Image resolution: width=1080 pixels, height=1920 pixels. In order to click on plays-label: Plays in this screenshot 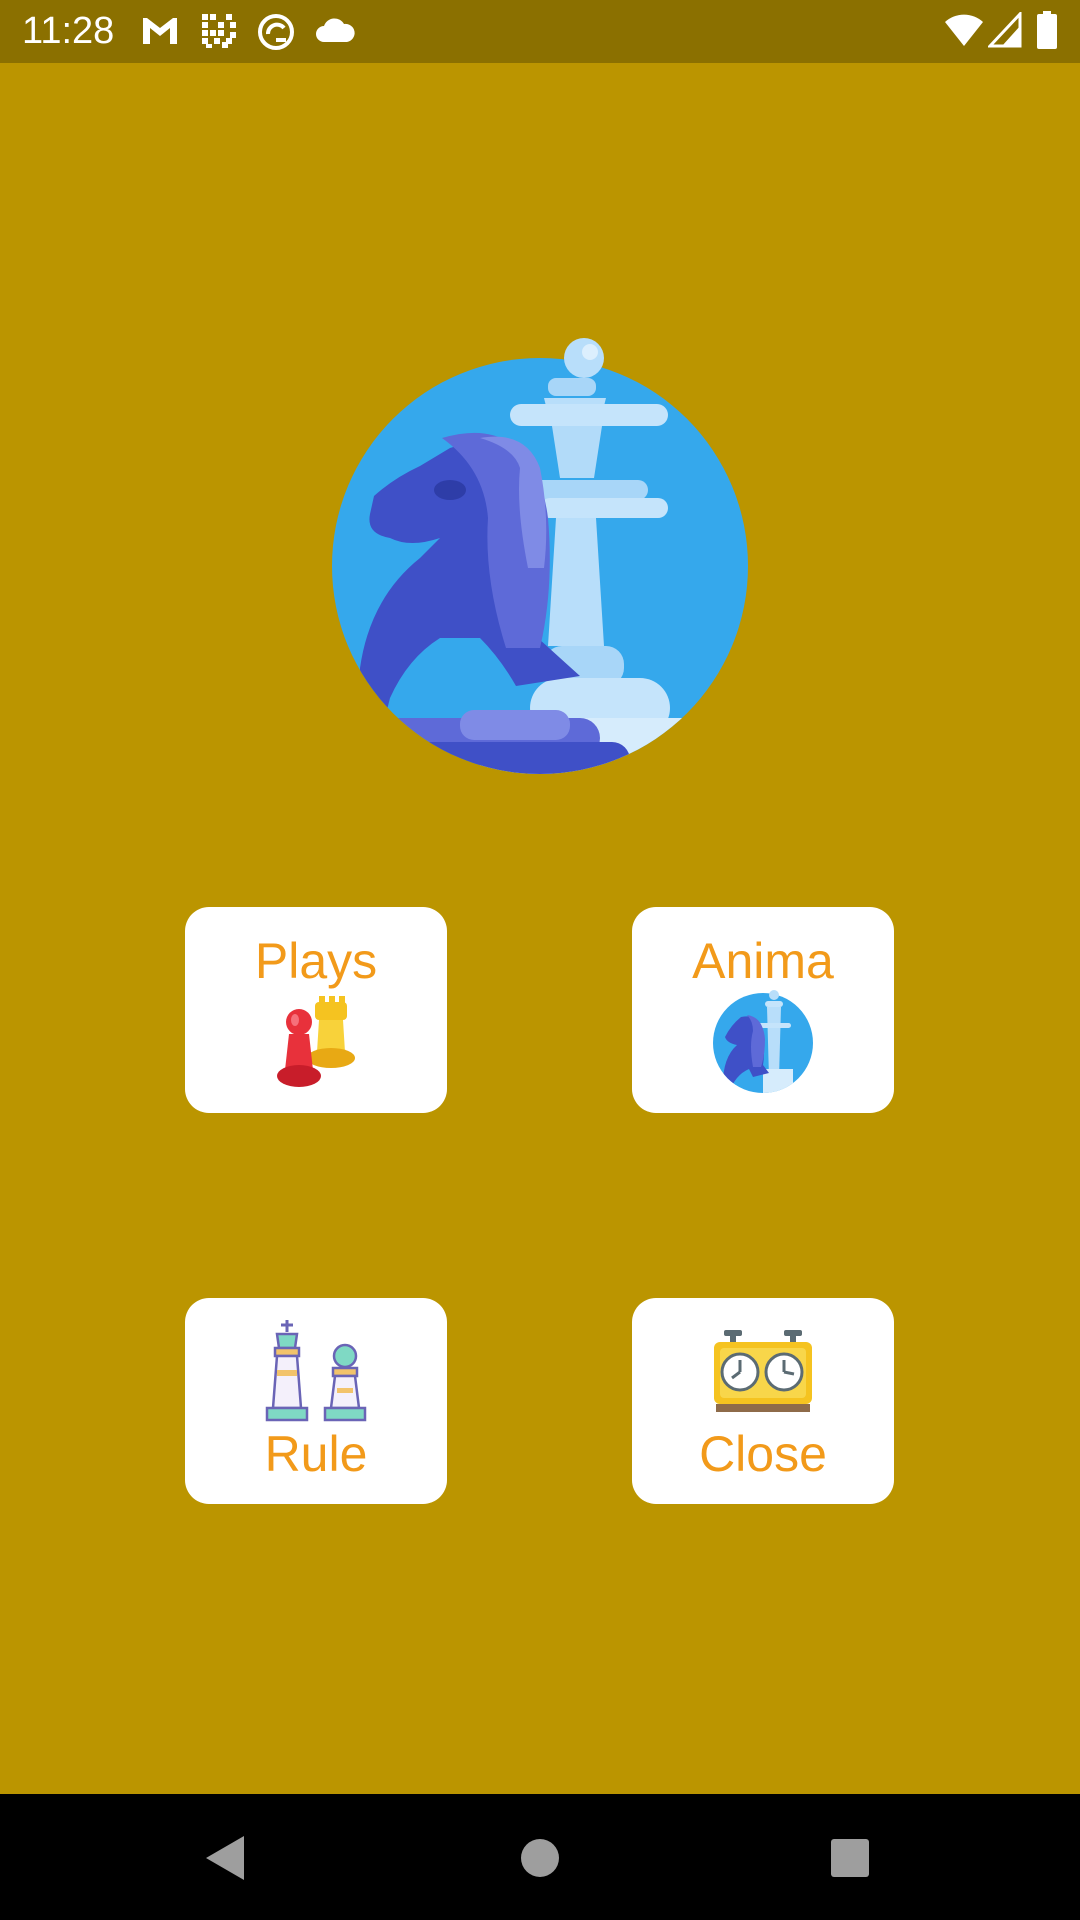, I will do `click(316, 961)`.